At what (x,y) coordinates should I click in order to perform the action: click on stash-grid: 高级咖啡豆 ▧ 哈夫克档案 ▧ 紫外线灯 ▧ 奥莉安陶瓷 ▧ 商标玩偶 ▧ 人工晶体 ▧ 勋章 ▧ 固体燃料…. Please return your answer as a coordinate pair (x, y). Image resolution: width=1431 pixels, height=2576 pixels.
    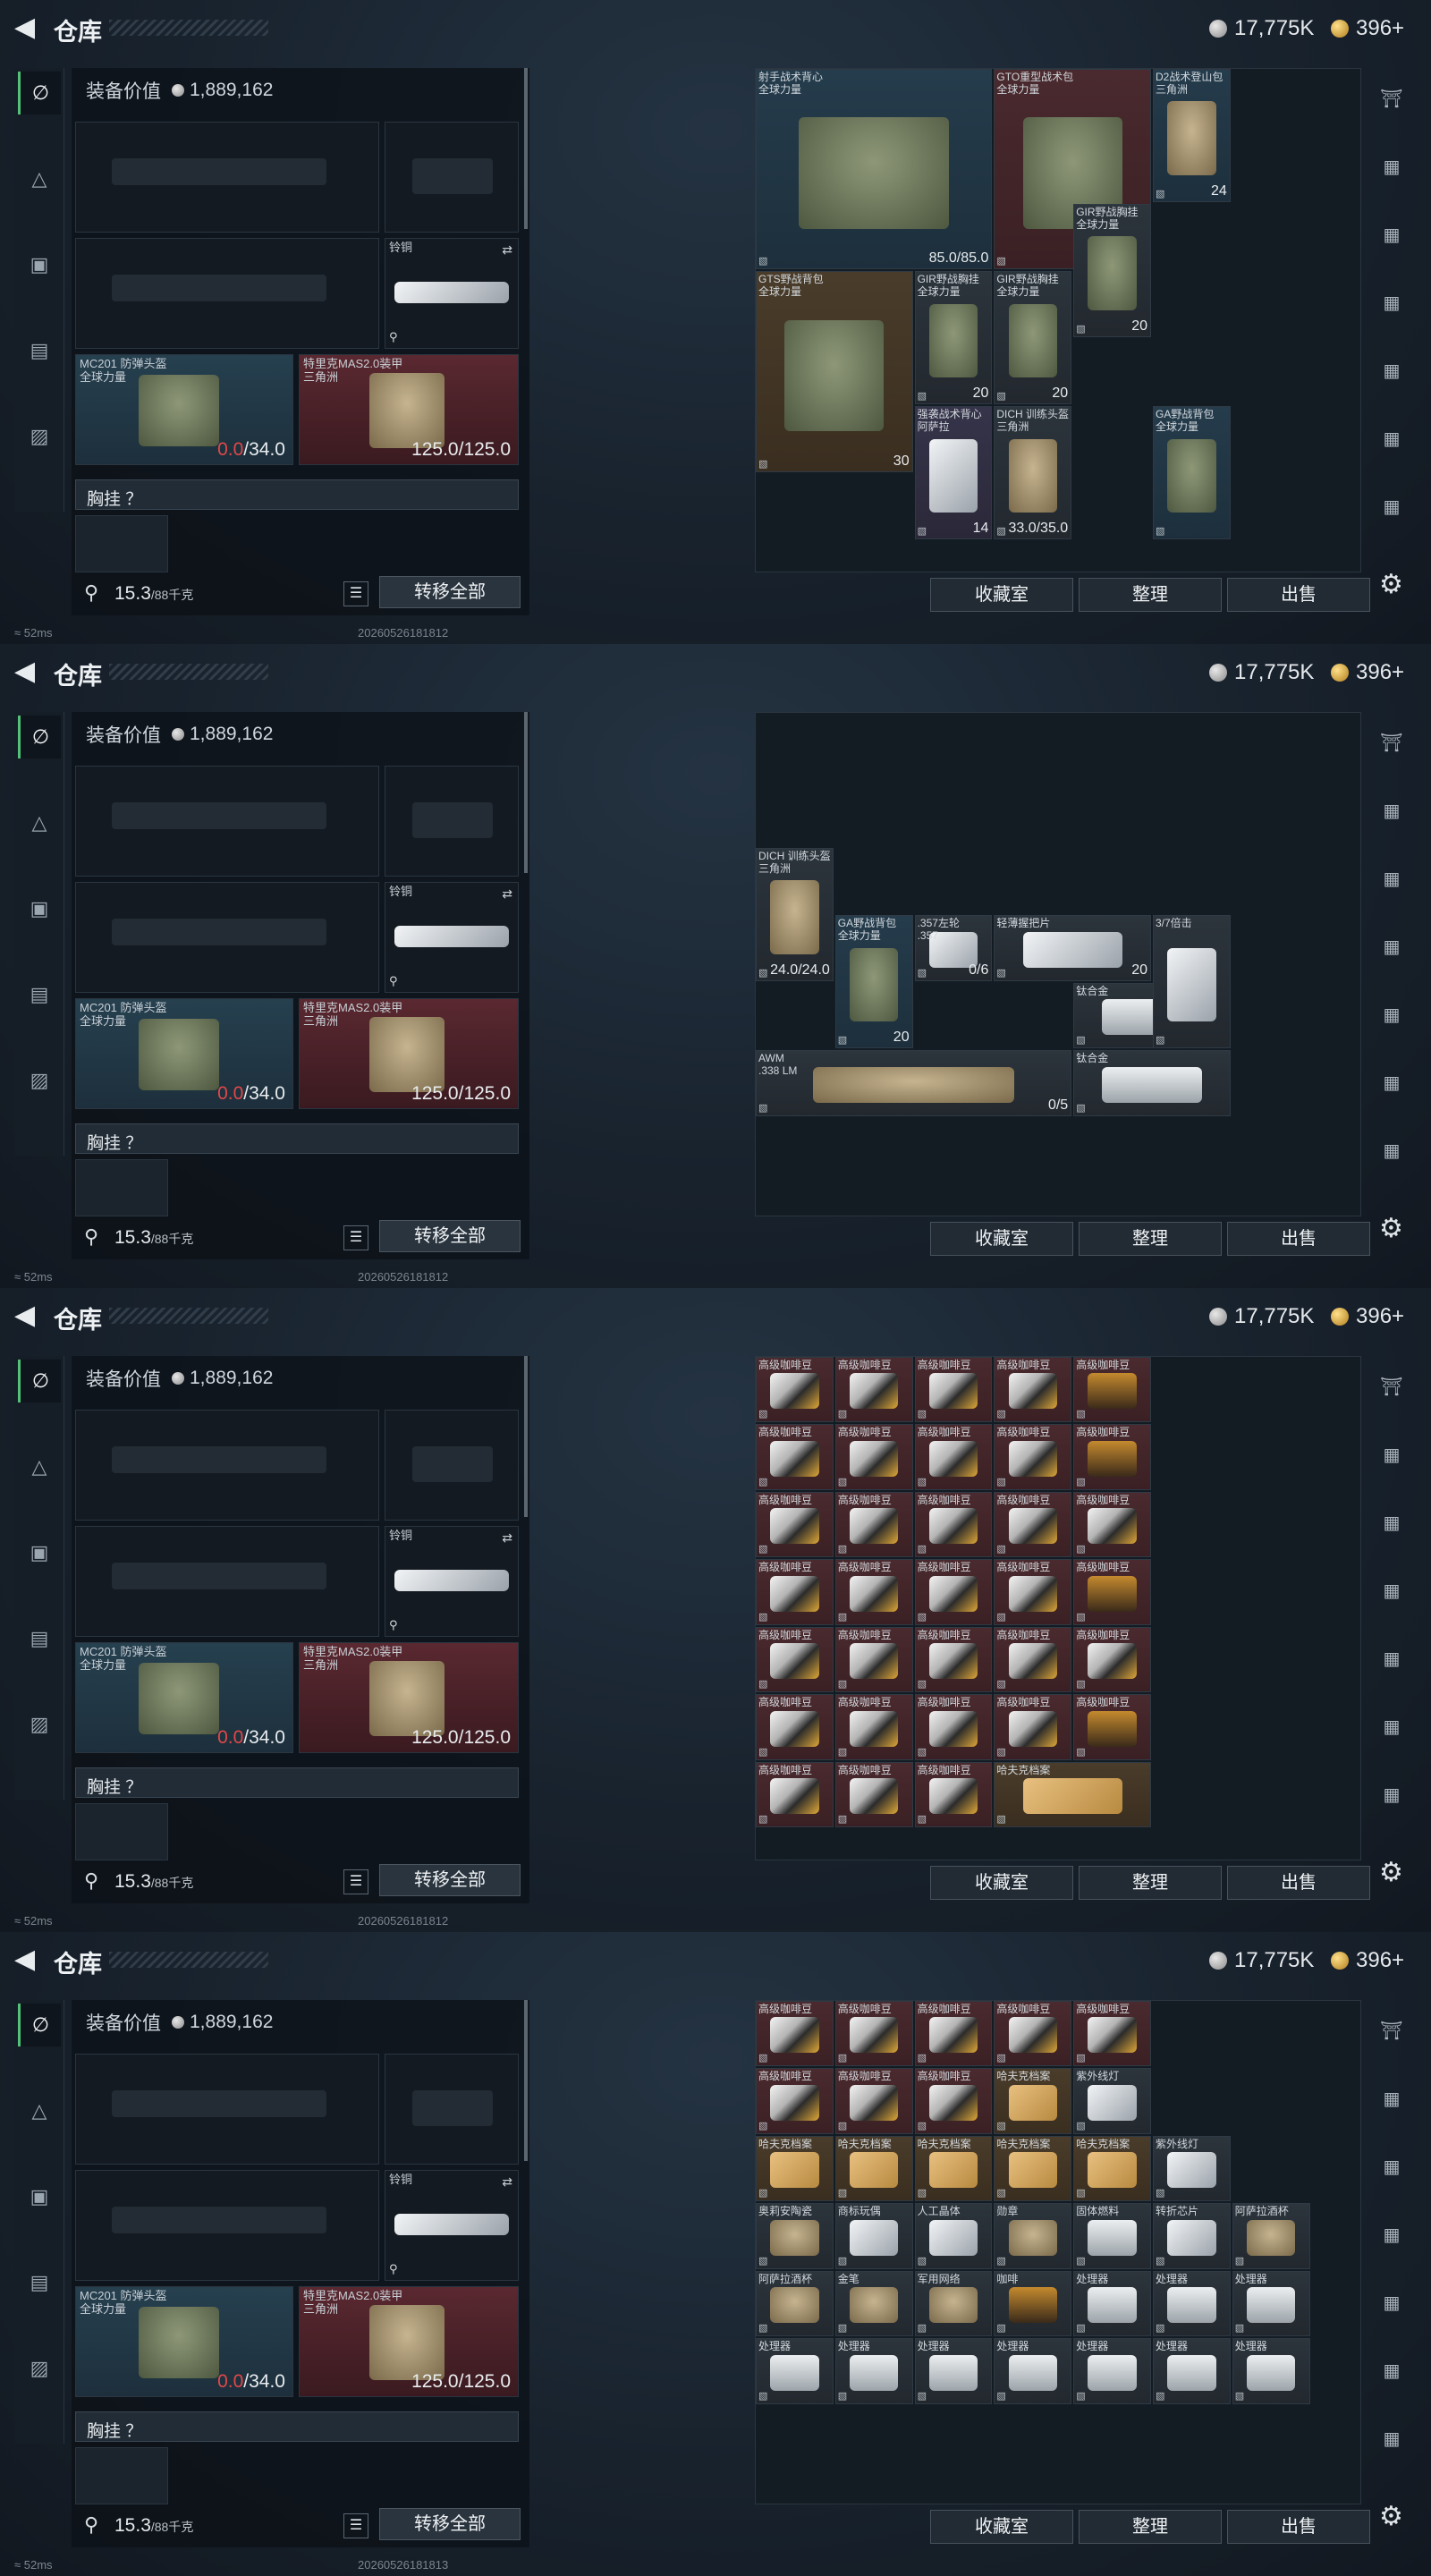
    Looking at the image, I should click on (1058, 2252).